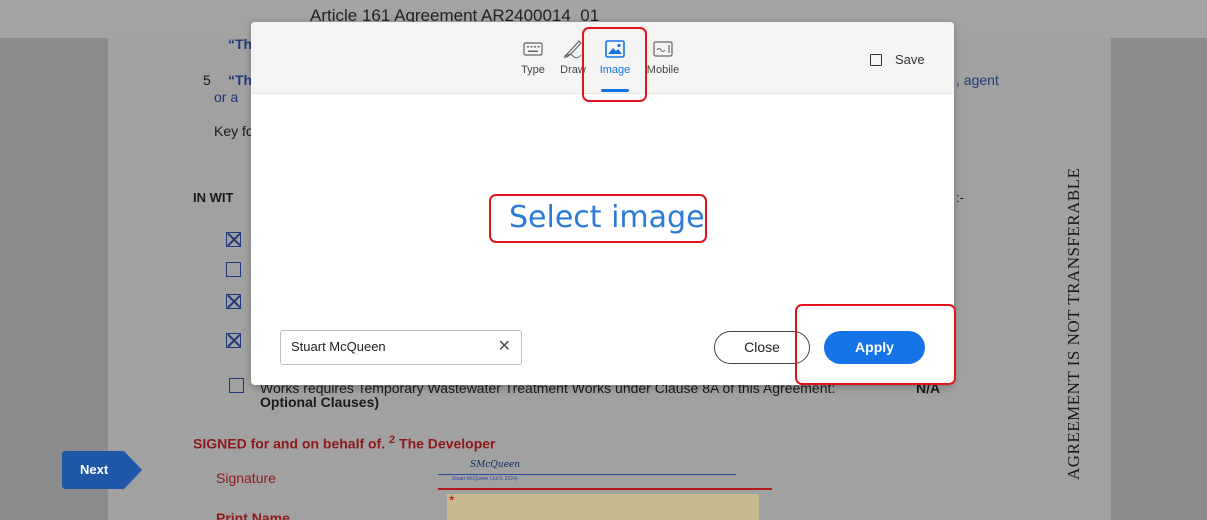 Image resolution: width=1207 pixels, height=520 pixels. What do you see at coordinates (605, 489) in the screenshot?
I see `doc-signature-underline` at bounding box center [605, 489].